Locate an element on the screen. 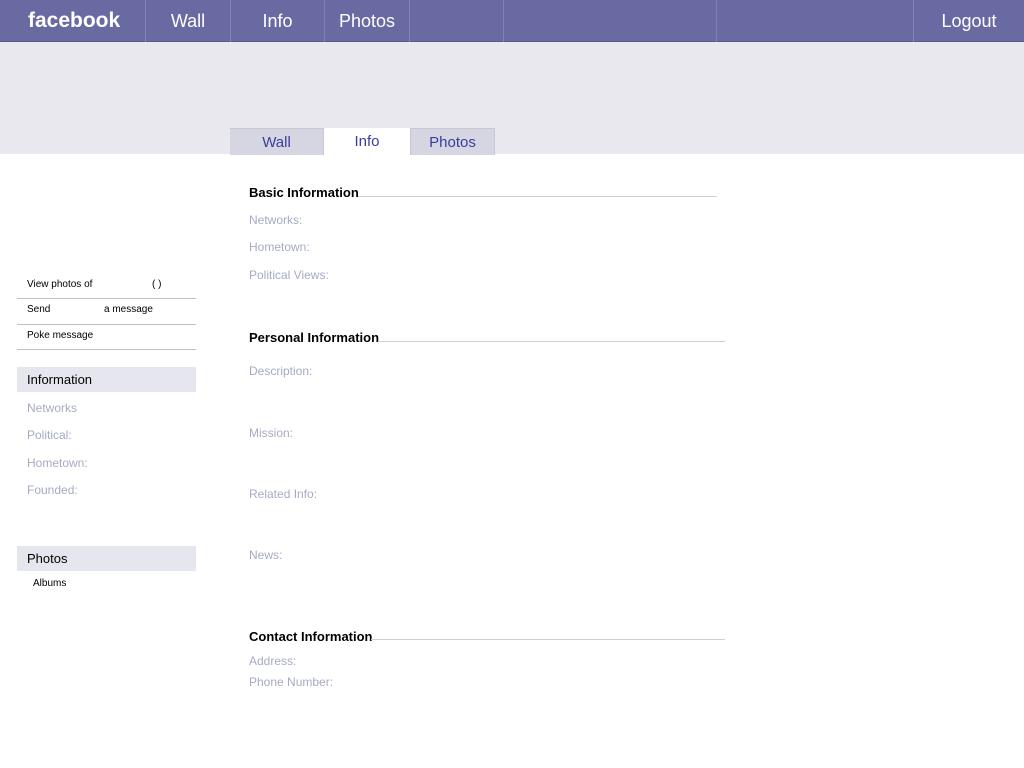 Image resolution: width=1024 pixels, height=768 pixels. field-description: Description: is located at coordinates (281, 371).